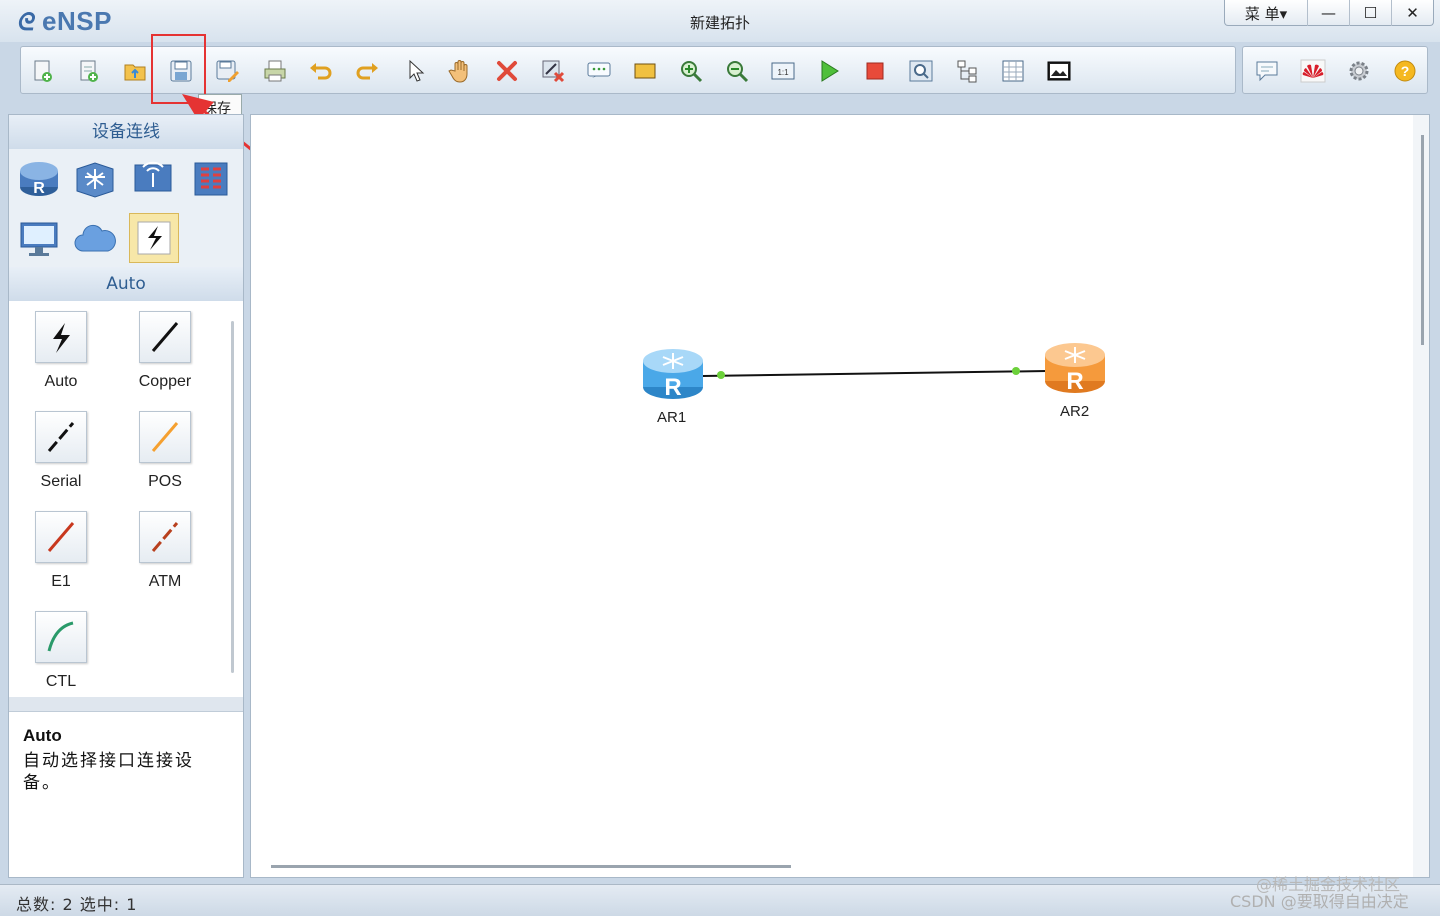 The width and height of the screenshot is (1440, 916). Describe the element at coordinates (1266, 13) in the screenshot. I see `menu-button: 菜 单▾` at that location.